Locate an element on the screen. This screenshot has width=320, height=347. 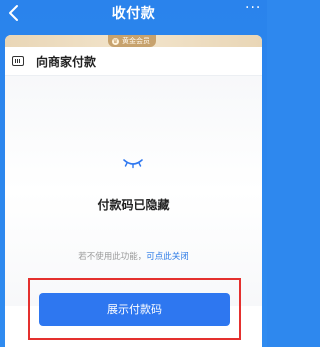
code-hidden-title: 付款码已隐藏 is located at coordinates (133, 205).